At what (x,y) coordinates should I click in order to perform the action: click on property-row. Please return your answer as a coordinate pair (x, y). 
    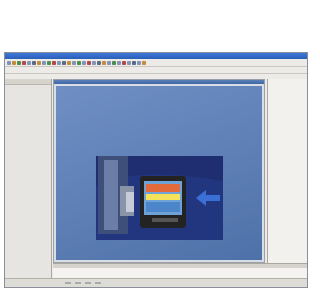
    Looking at the image, I should click on (287, 111).